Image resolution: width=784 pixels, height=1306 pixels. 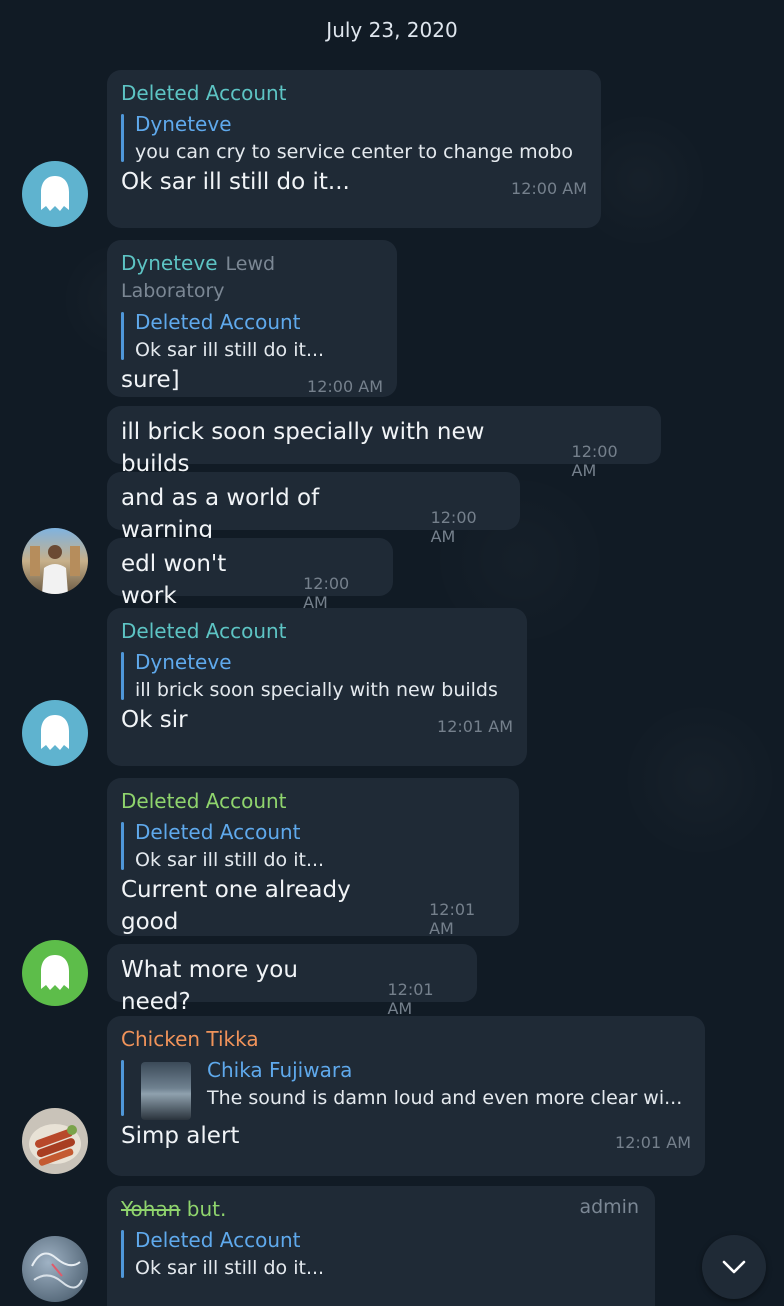 What do you see at coordinates (280, 1070) in the screenshot?
I see `reply-sender: Chika Fujiwara` at bounding box center [280, 1070].